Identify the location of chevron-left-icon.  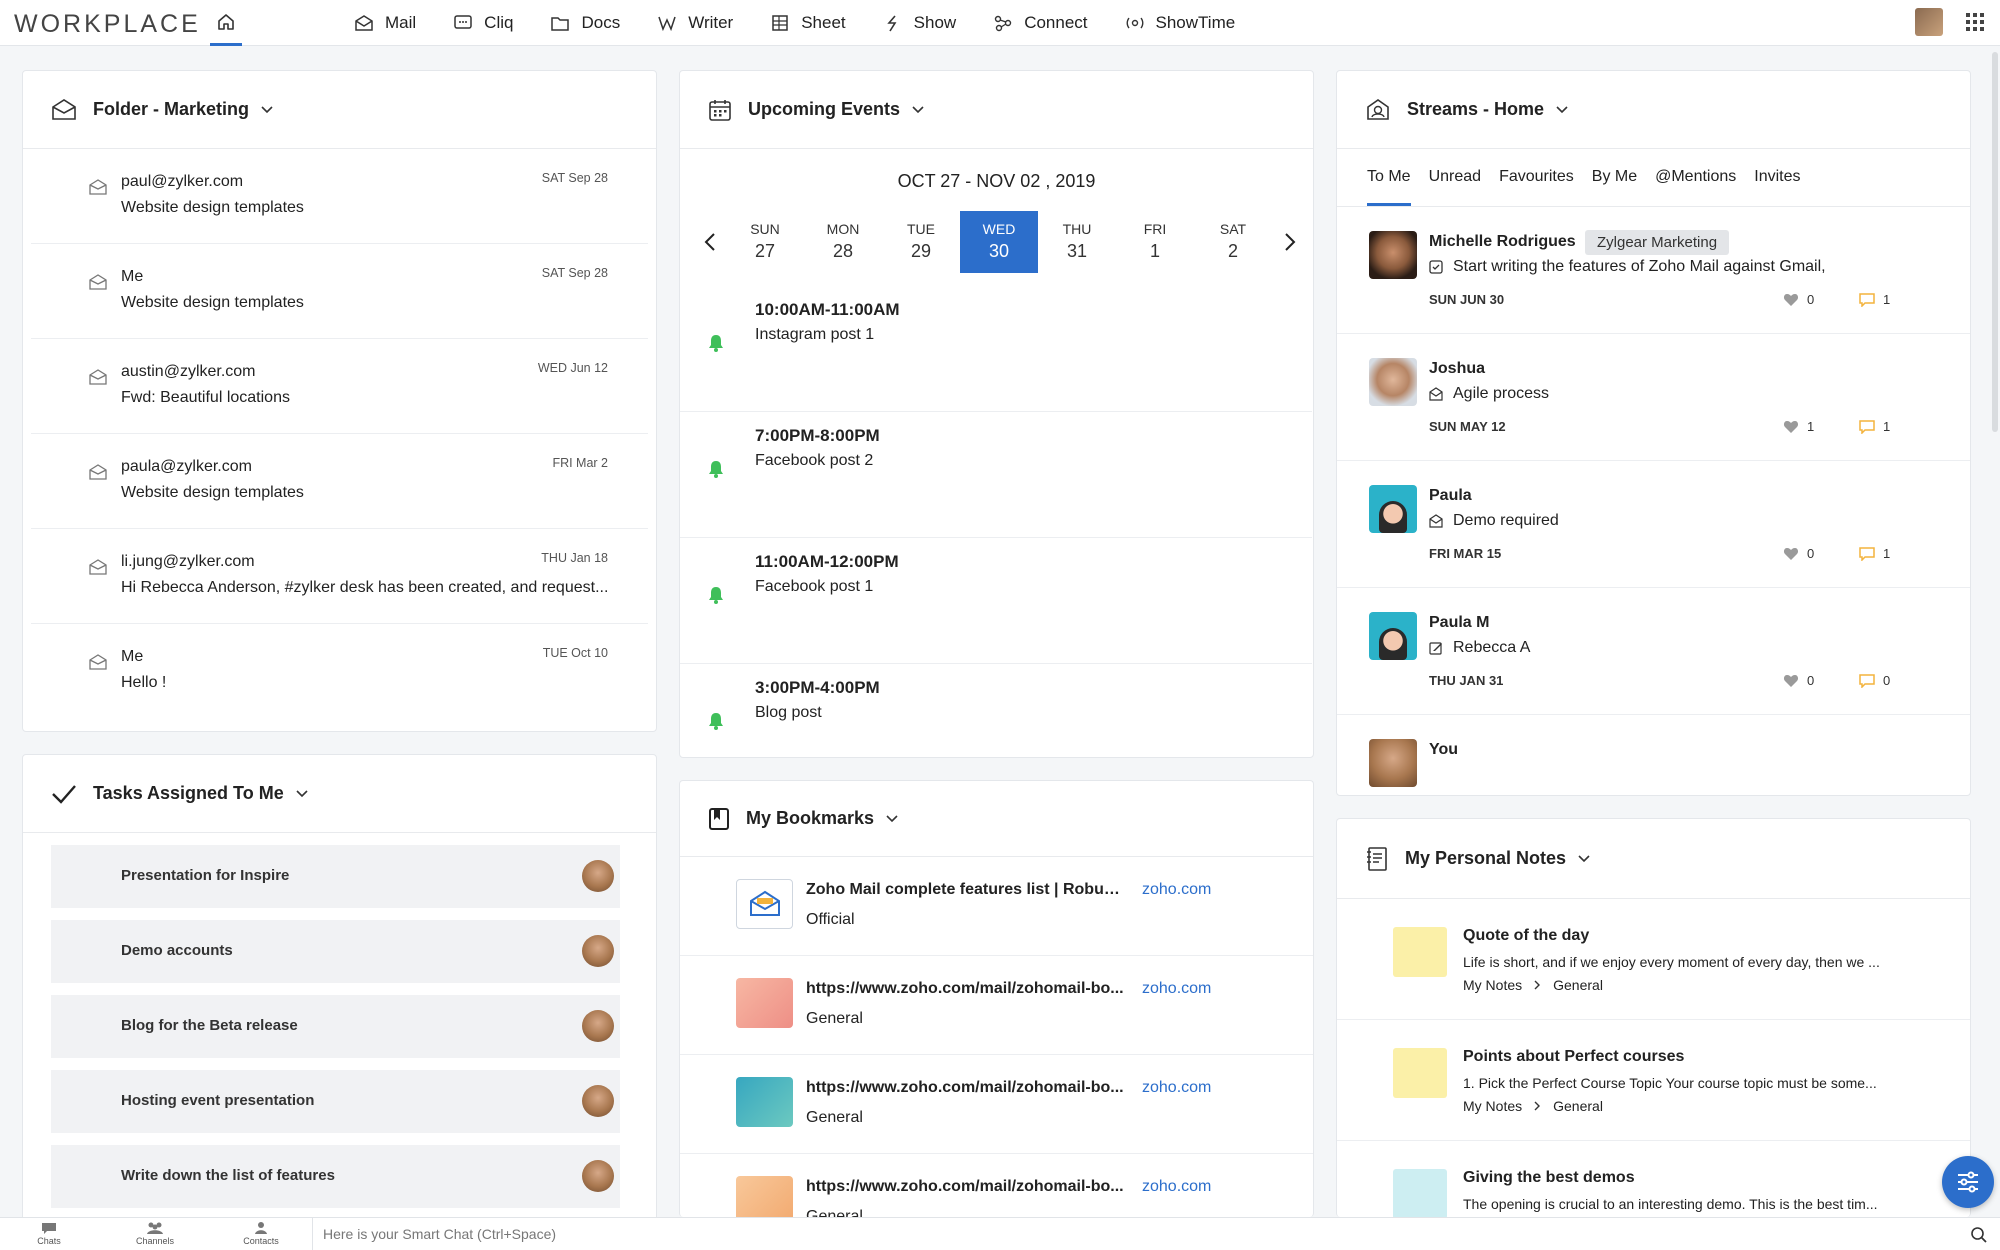
(711, 242).